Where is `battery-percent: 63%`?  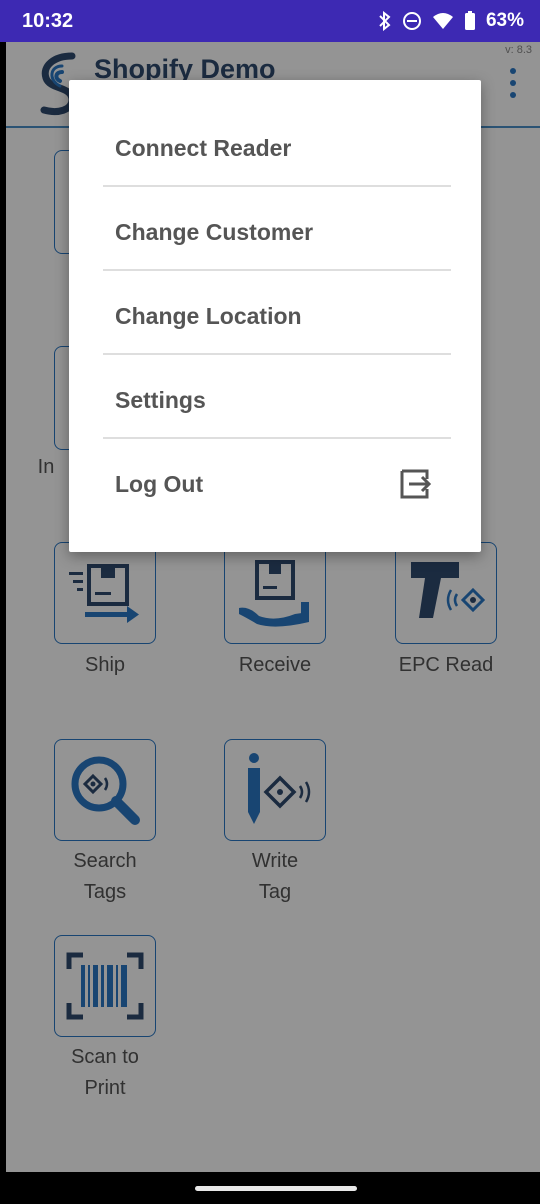
battery-percent: 63% is located at coordinates (504, 20).